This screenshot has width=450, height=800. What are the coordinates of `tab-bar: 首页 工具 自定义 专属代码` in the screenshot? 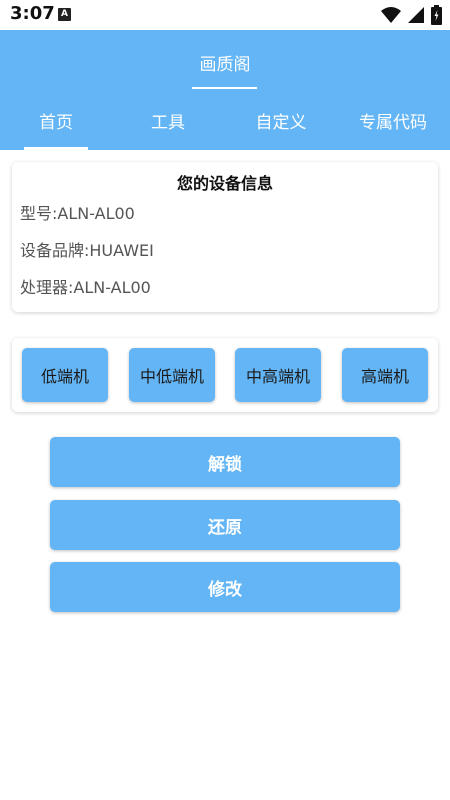 It's located at (225, 120).